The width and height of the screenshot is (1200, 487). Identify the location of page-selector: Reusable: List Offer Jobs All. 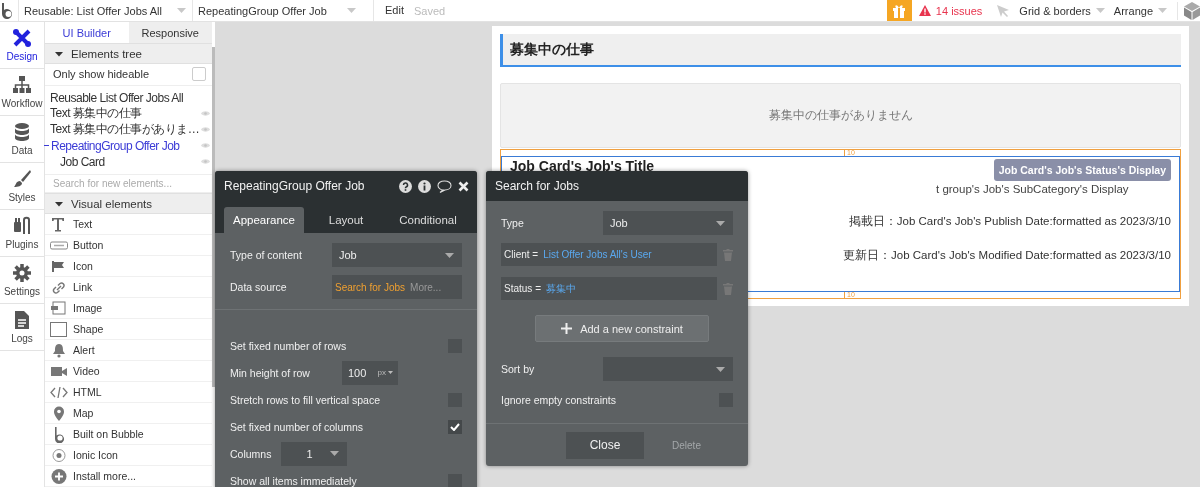
(105, 10).